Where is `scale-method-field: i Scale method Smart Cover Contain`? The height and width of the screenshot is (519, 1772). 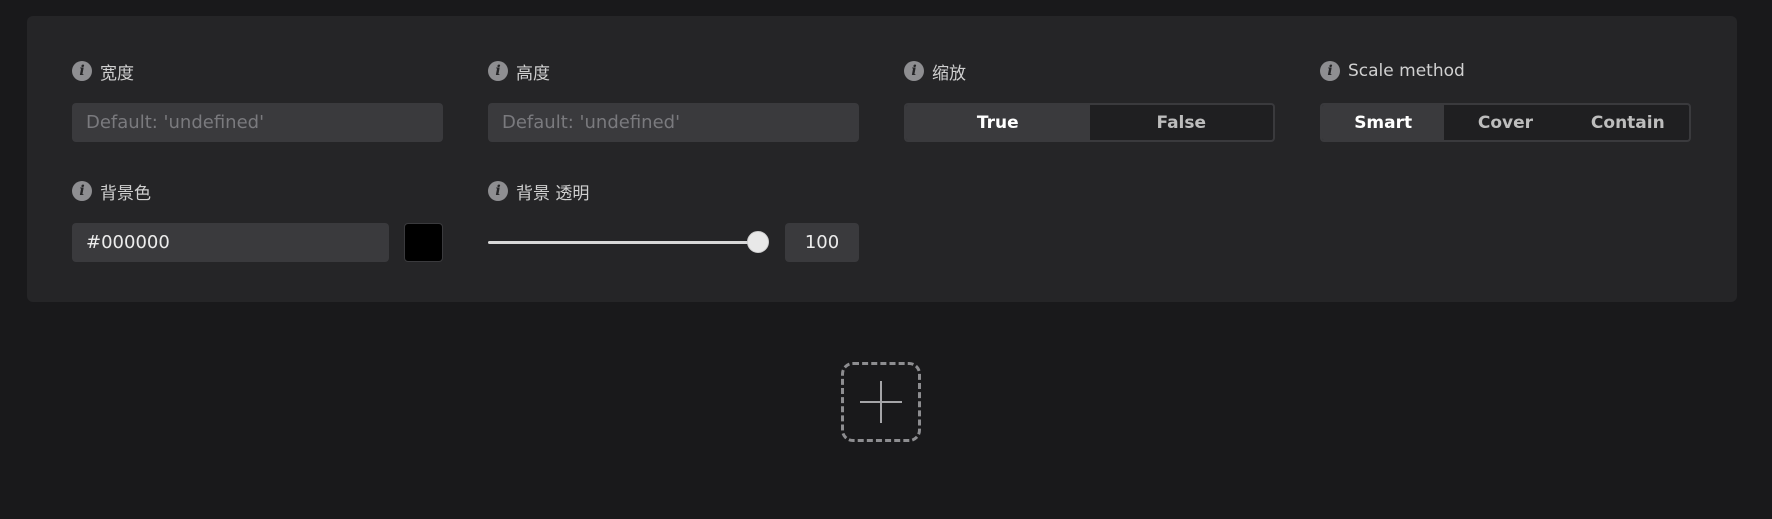 scale-method-field: i Scale method Smart Cover Contain is located at coordinates (1505, 100).